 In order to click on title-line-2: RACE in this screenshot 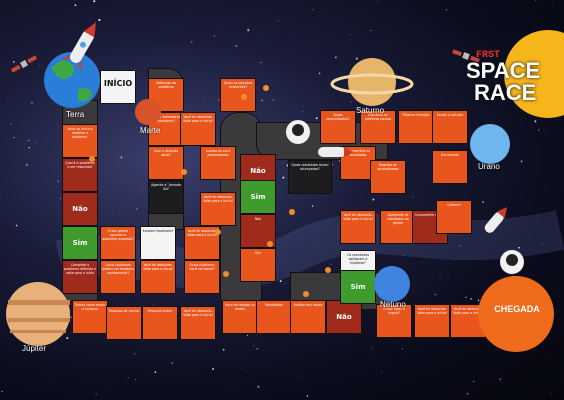, I will do `click(505, 92)`.